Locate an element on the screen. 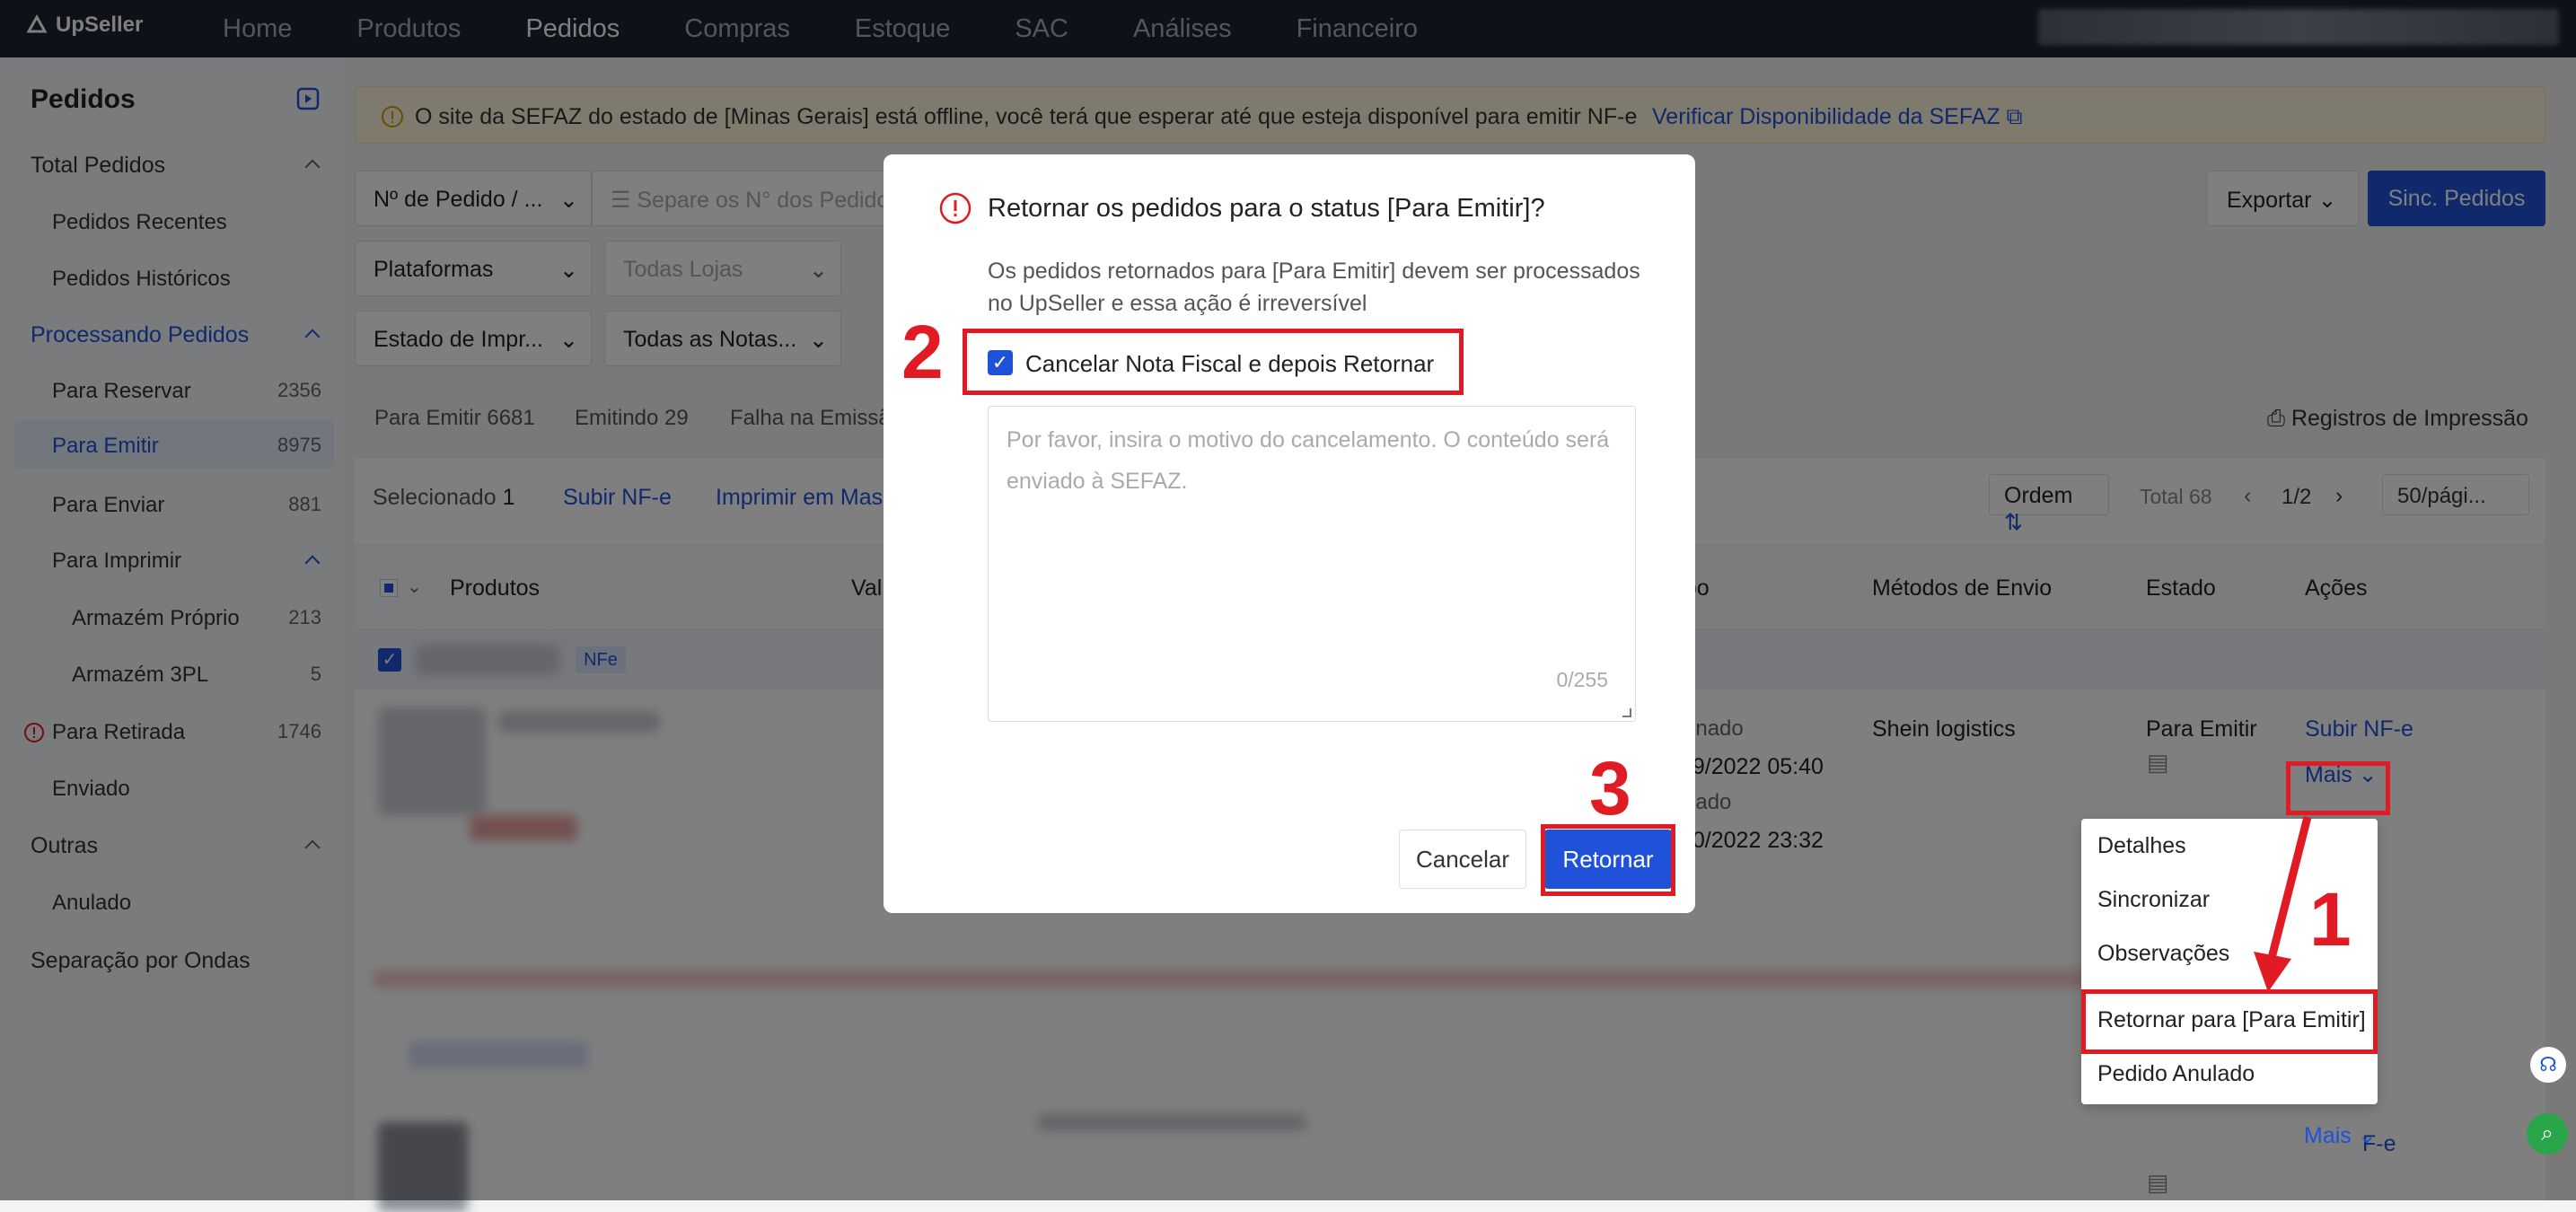 Image resolution: width=2576 pixels, height=1212 pixels. menu-item-sincronizar: Sincronizar is located at coordinates (2153, 900).